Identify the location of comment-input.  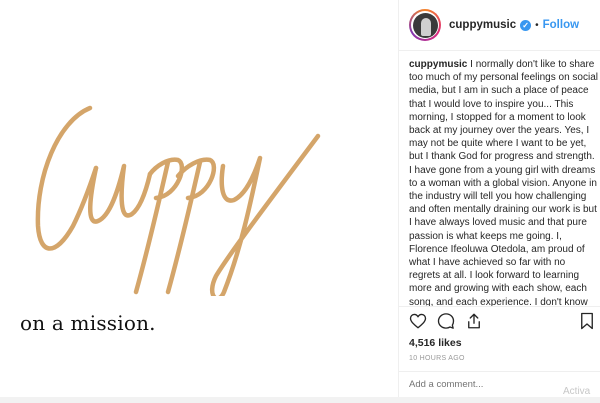
(484, 384).